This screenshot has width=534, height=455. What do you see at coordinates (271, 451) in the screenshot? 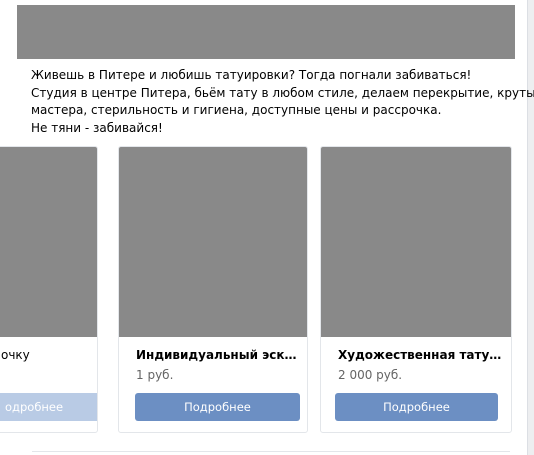
I see `divider` at bounding box center [271, 451].